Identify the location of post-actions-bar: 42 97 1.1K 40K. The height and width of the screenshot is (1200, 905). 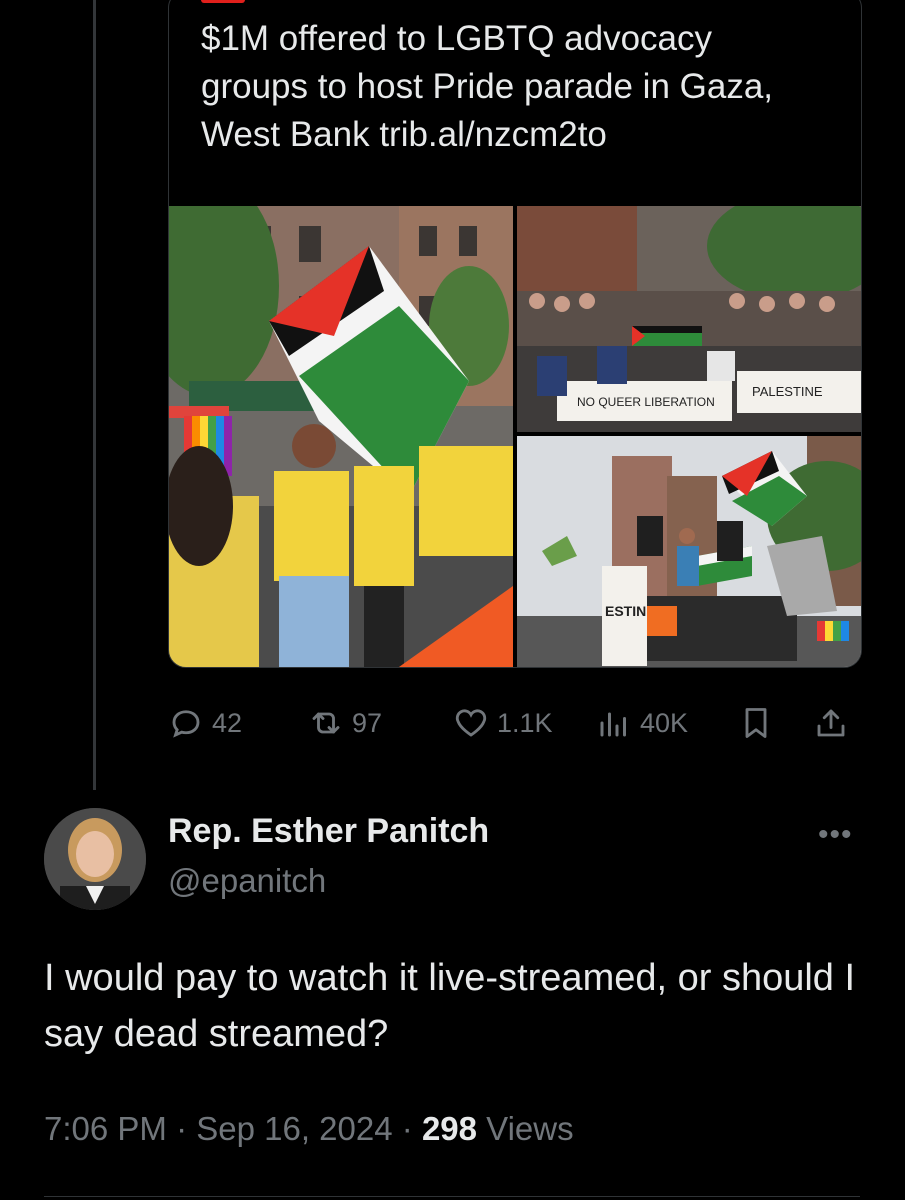
(513, 723).